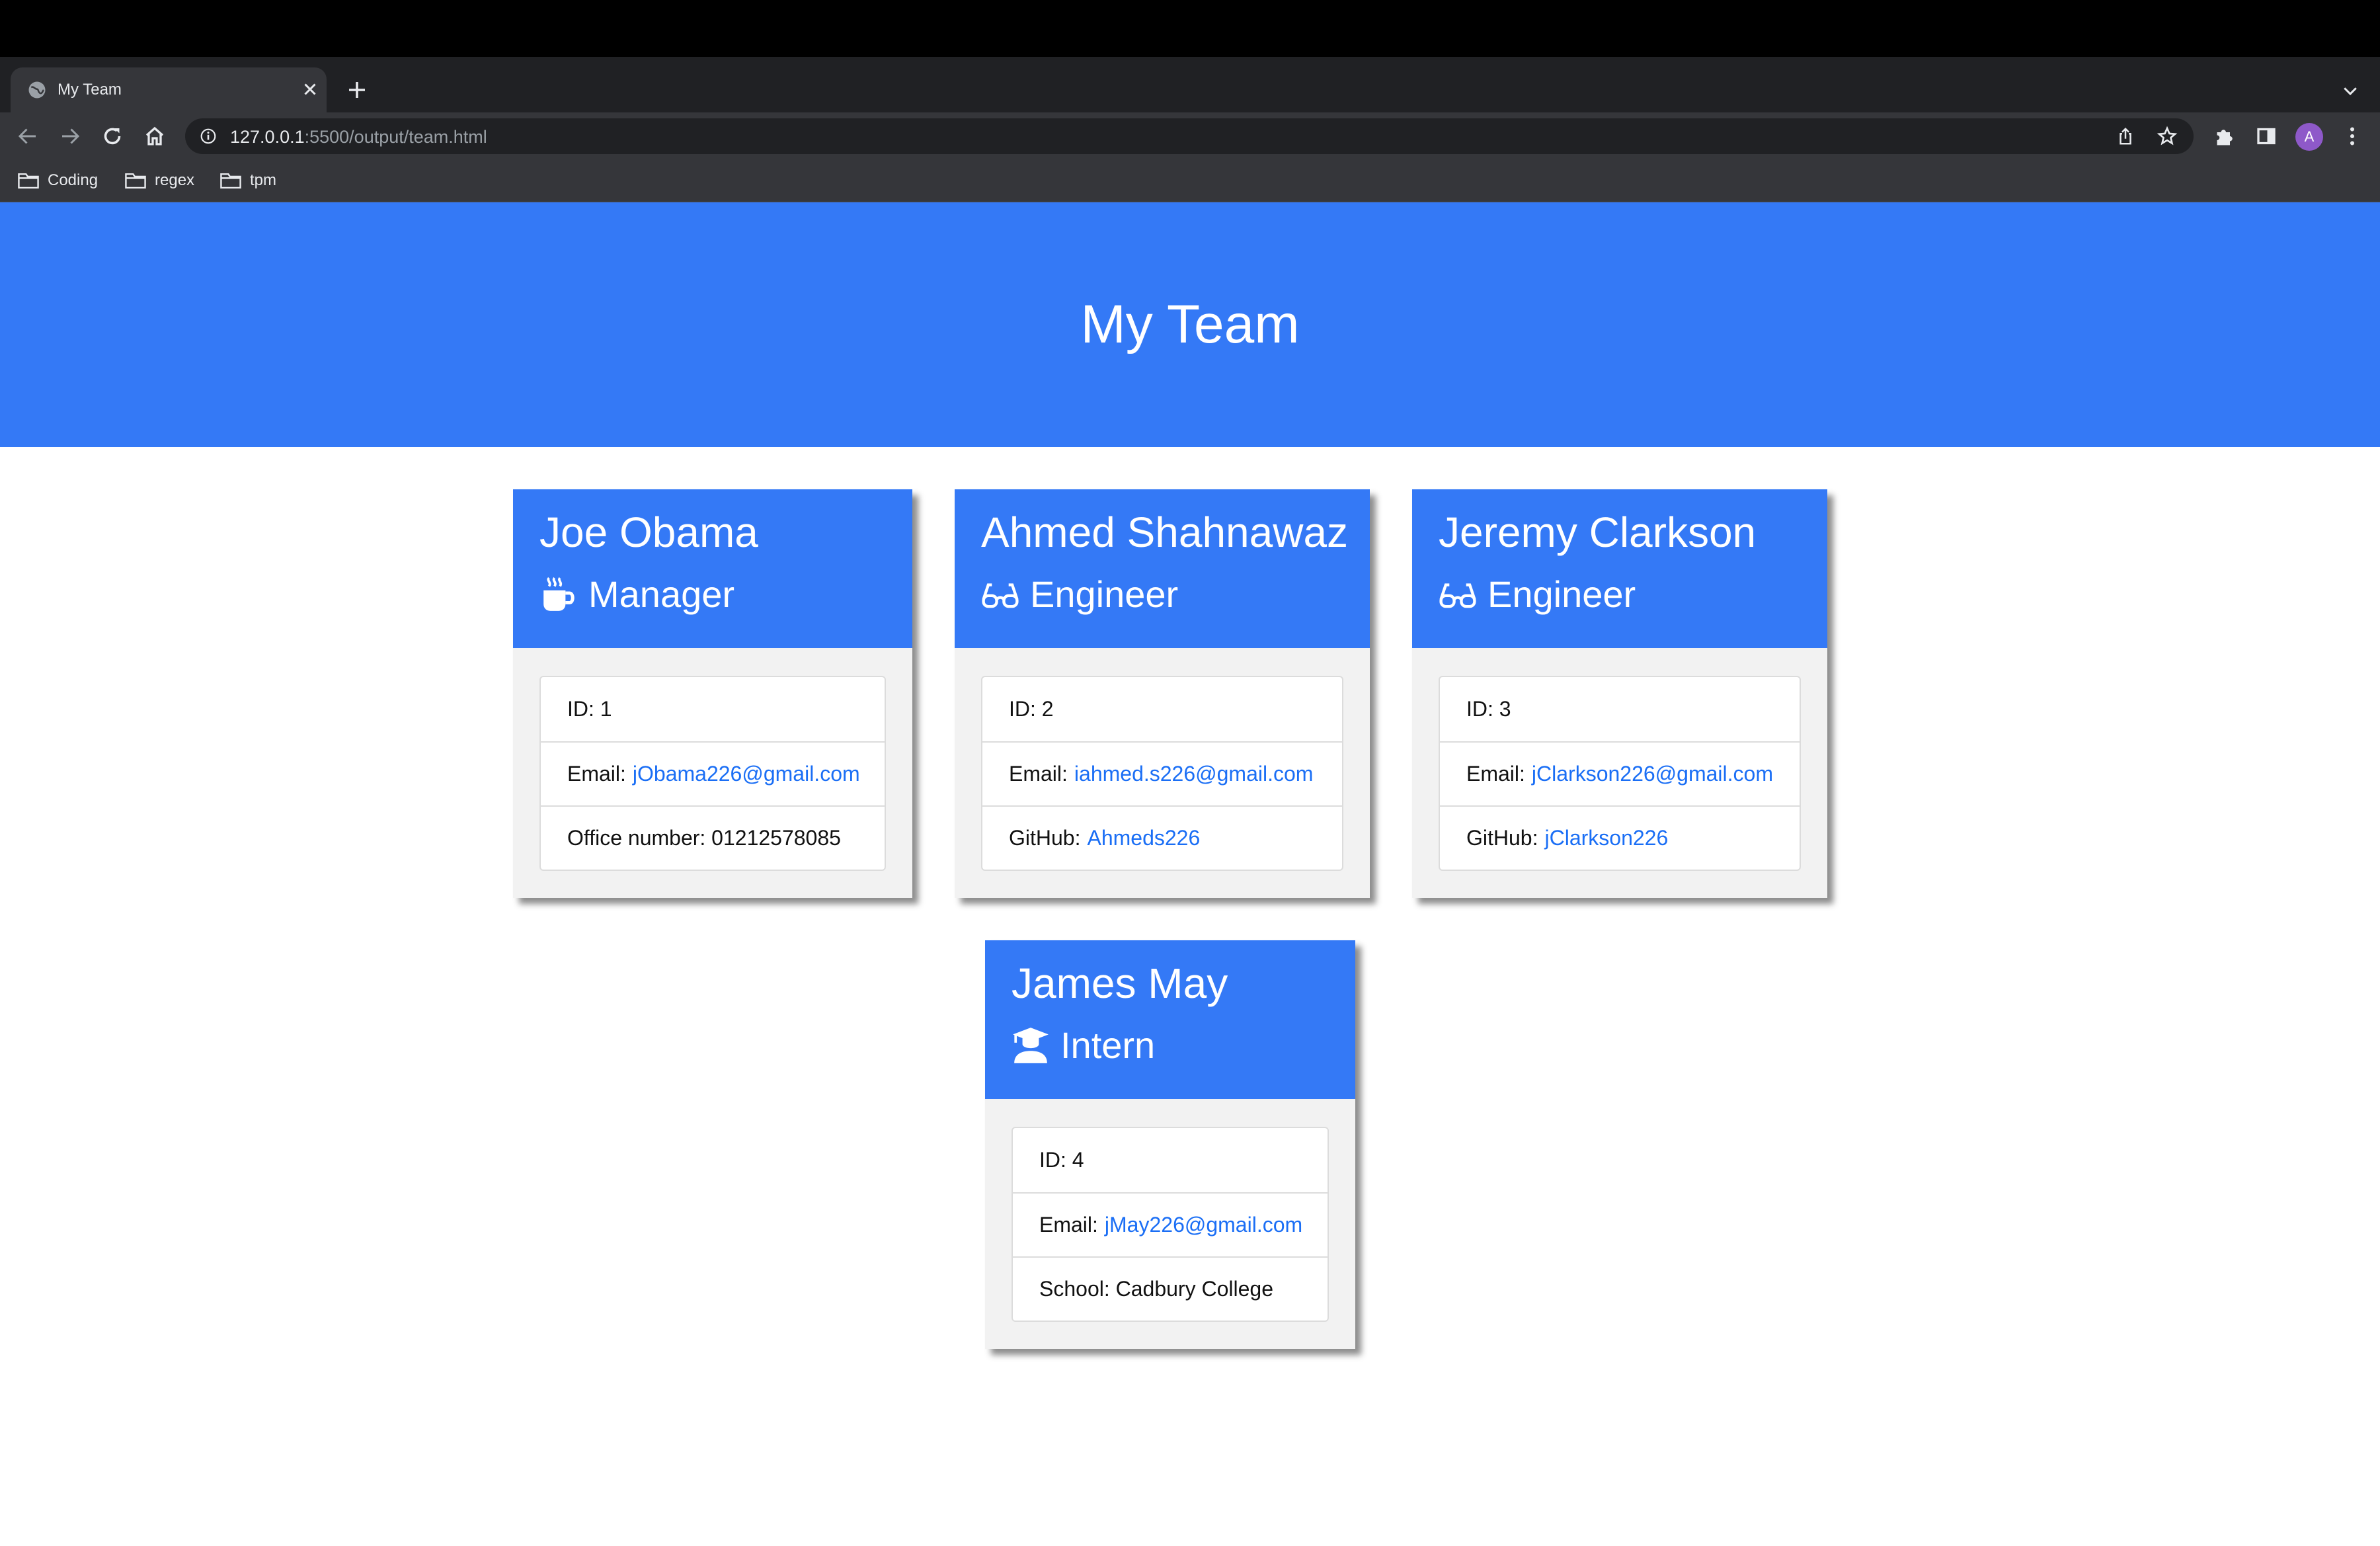  What do you see at coordinates (1165, 532) in the screenshot?
I see `employee-name: Ahmed Shahnawaz` at bounding box center [1165, 532].